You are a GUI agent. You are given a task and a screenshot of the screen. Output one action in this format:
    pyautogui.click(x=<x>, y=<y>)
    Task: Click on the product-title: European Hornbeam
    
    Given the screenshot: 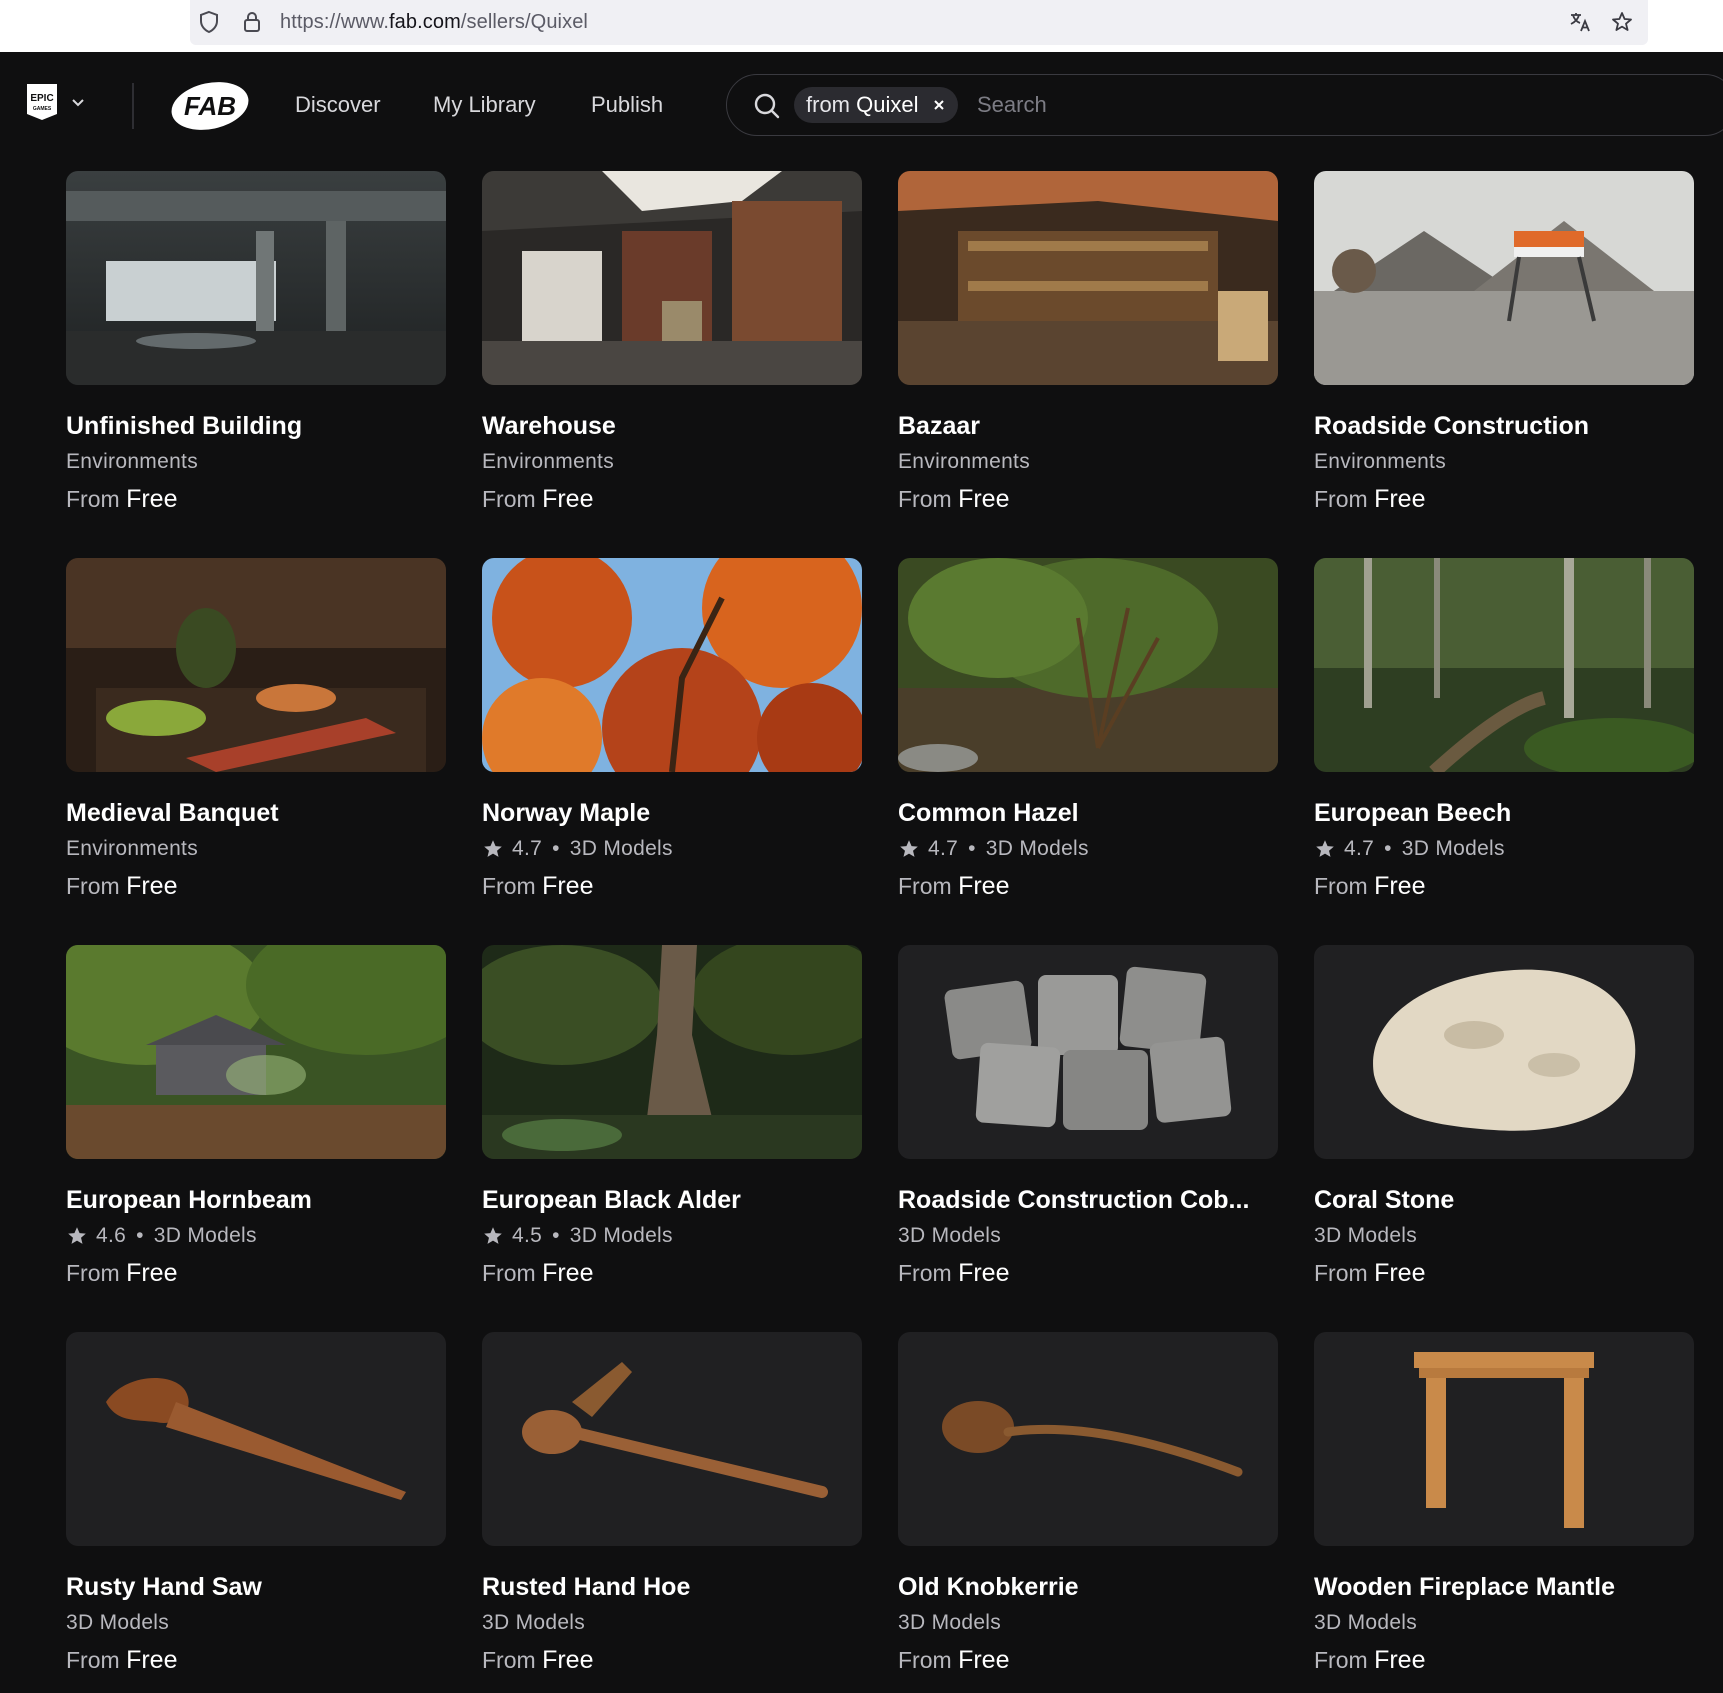 What is the action you would take?
    pyautogui.click(x=256, y=1200)
    